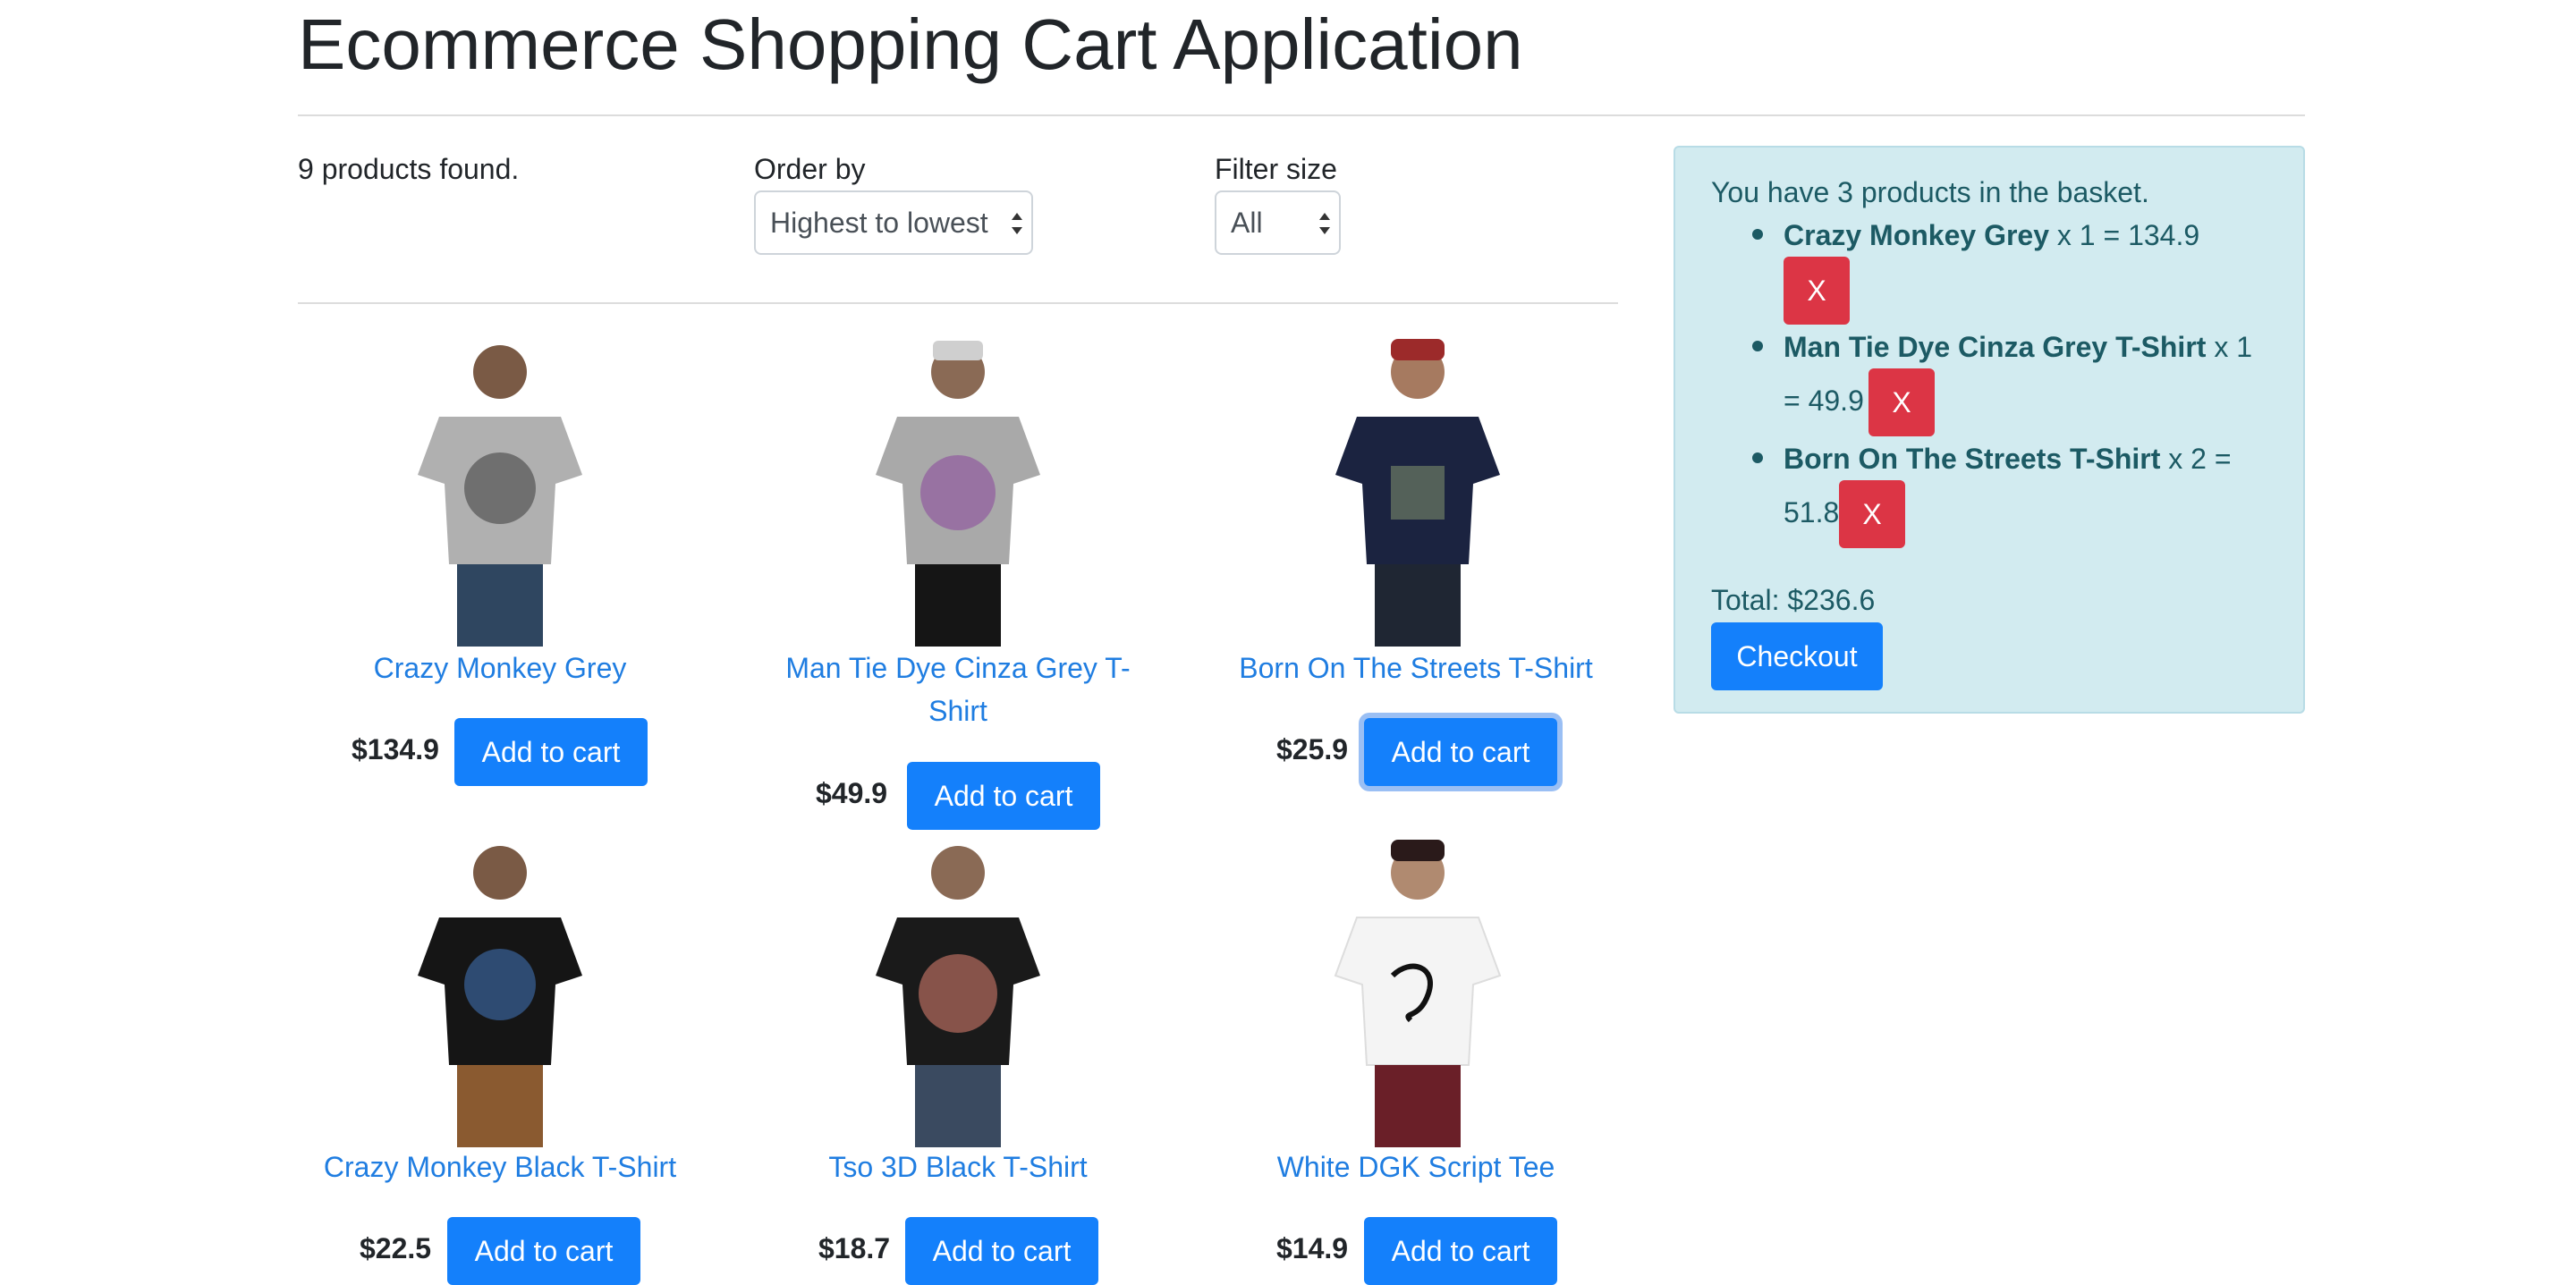  I want to click on product-price: $14.9, so click(1312, 1248).